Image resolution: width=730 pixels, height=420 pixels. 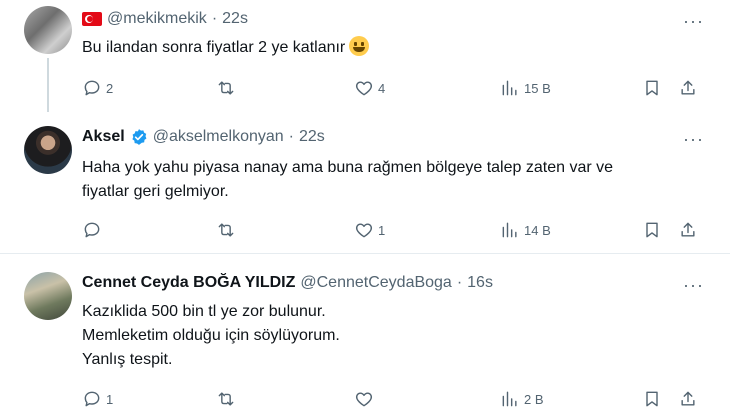 I want to click on reply-button: 2, so click(x=97, y=88).